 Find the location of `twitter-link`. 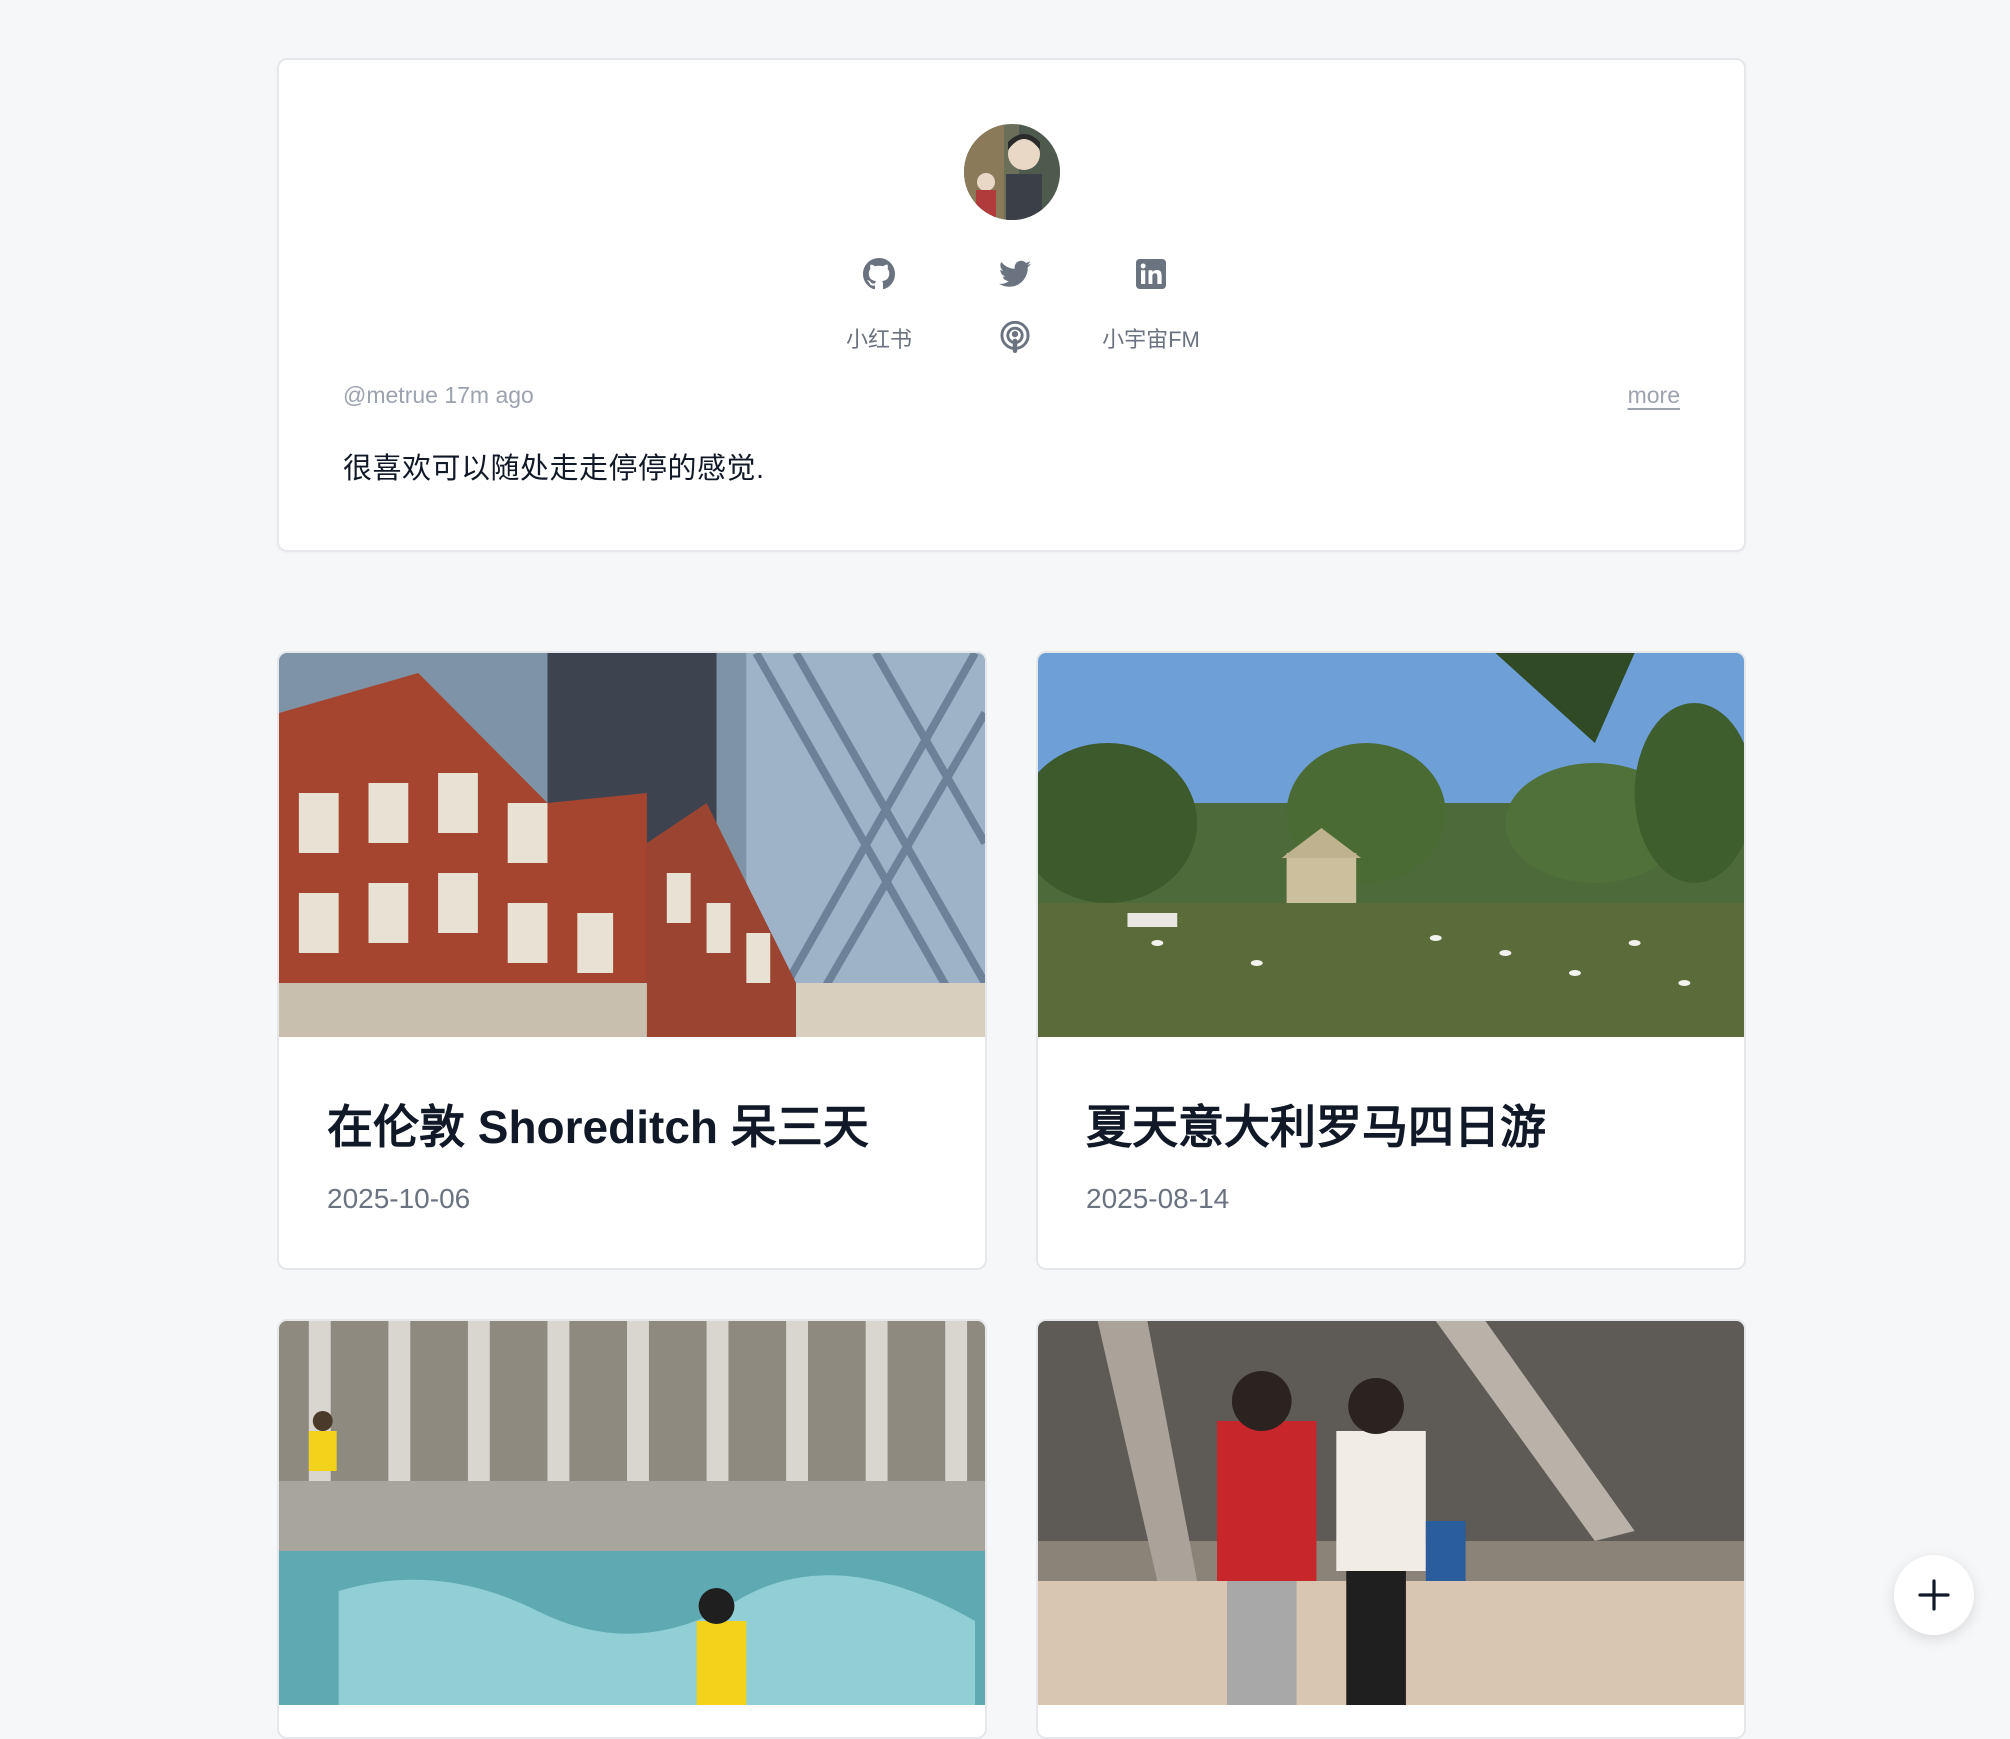

twitter-link is located at coordinates (1015, 274).